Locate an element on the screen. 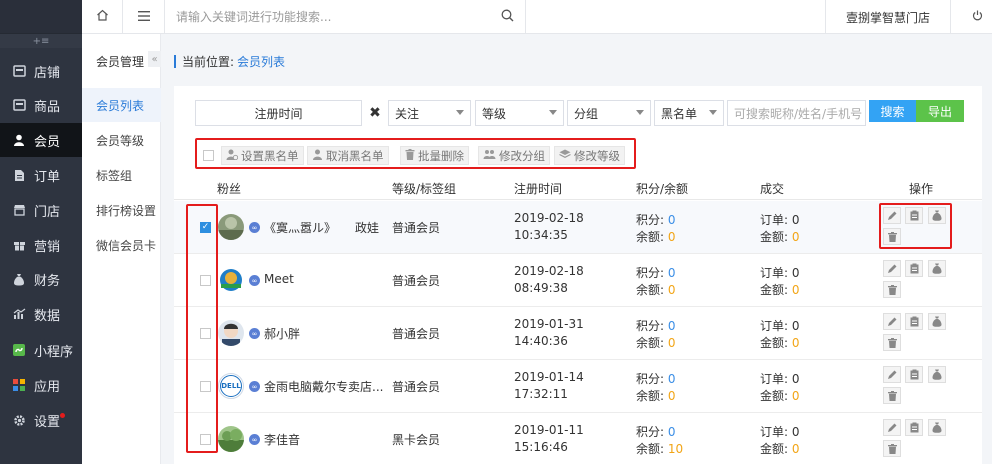 The height and width of the screenshot is (464, 992). pencil-icon is located at coordinates (892, 427).